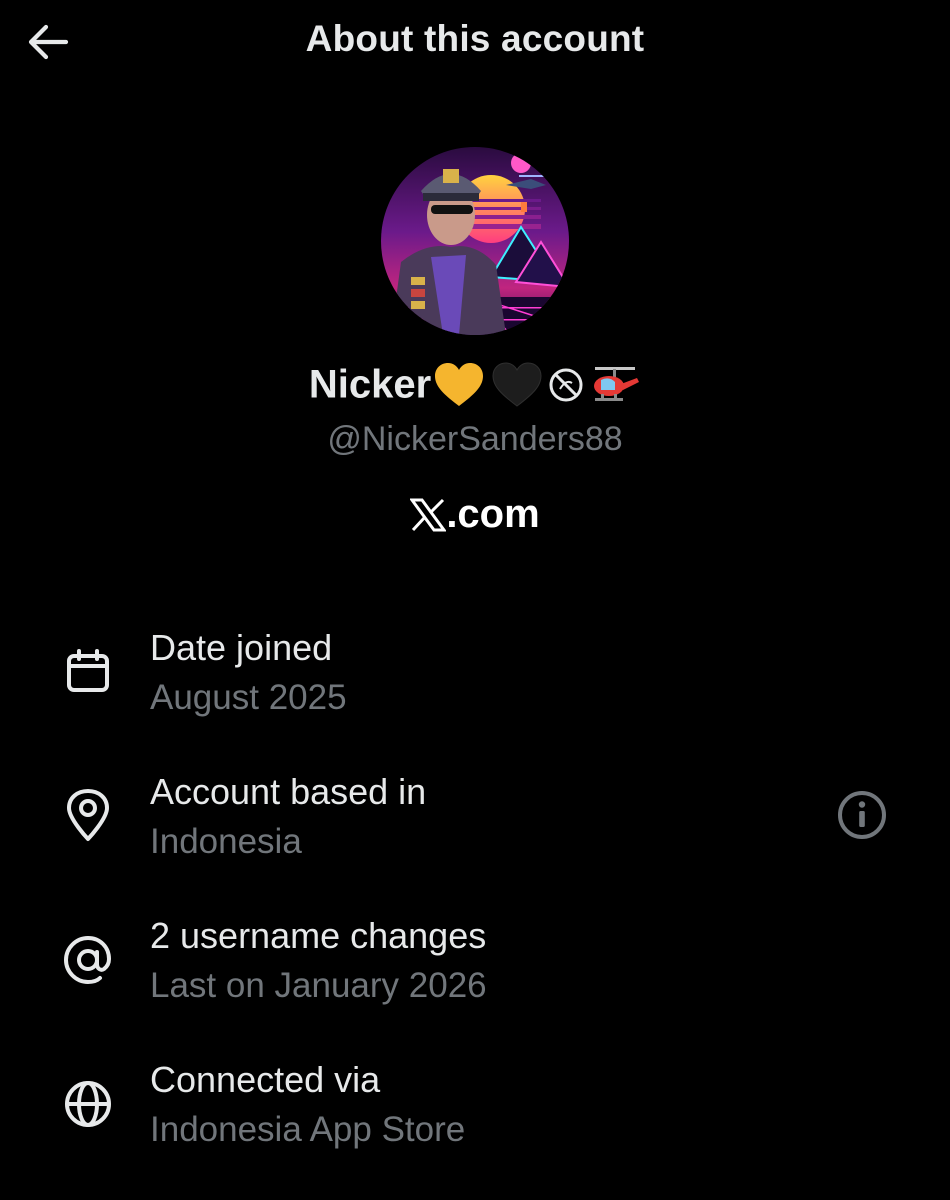  What do you see at coordinates (370, 384) in the screenshot?
I see `display-name: Nicker` at bounding box center [370, 384].